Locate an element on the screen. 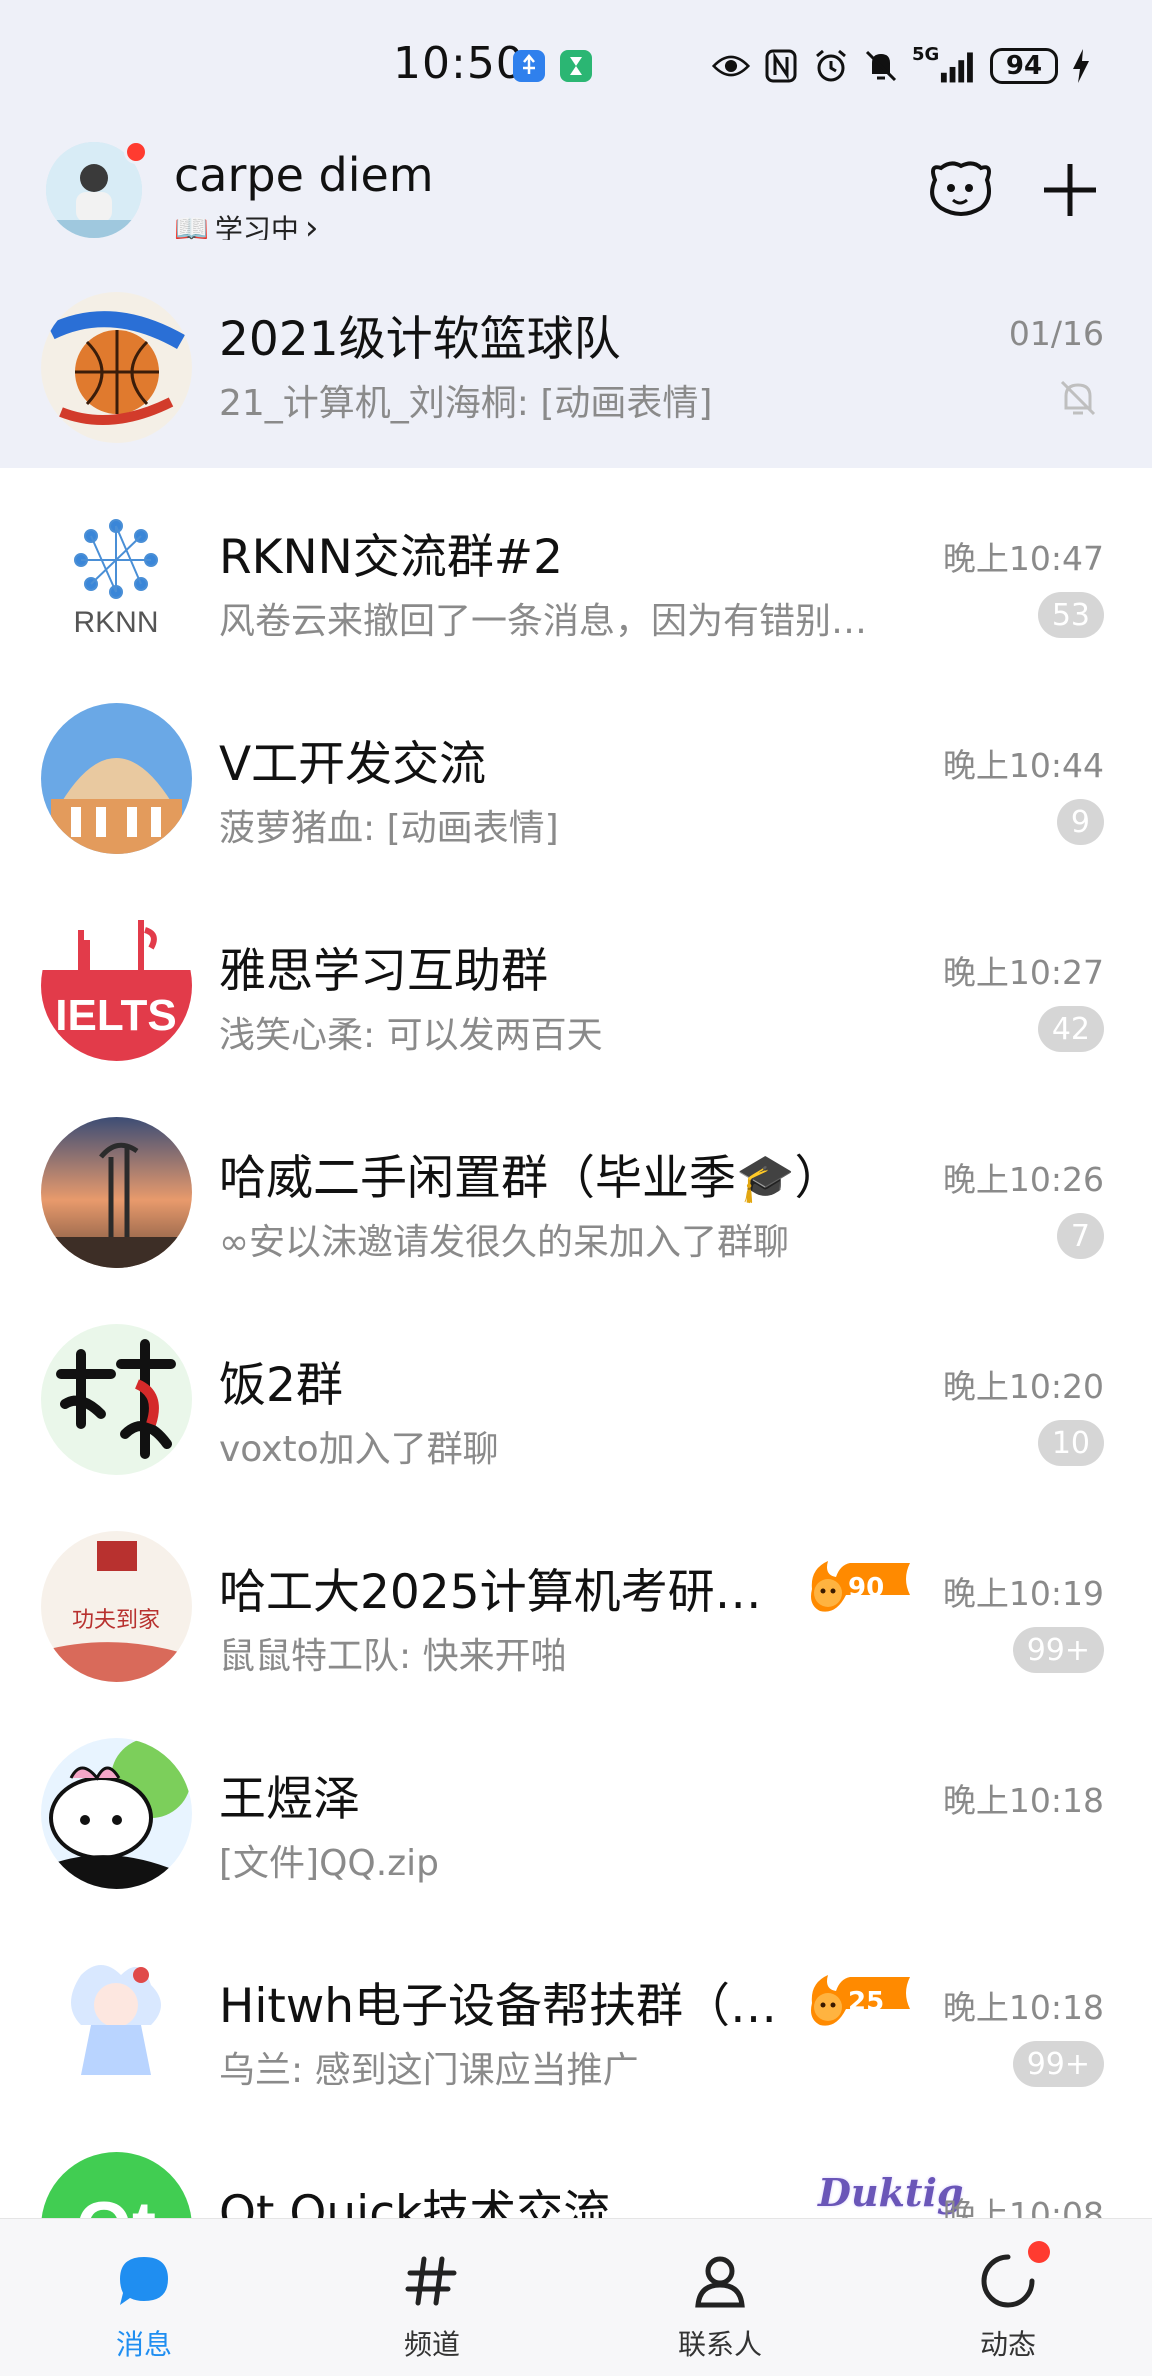 The image size is (1152, 2376). unread-badge: 53 is located at coordinates (1070, 615).